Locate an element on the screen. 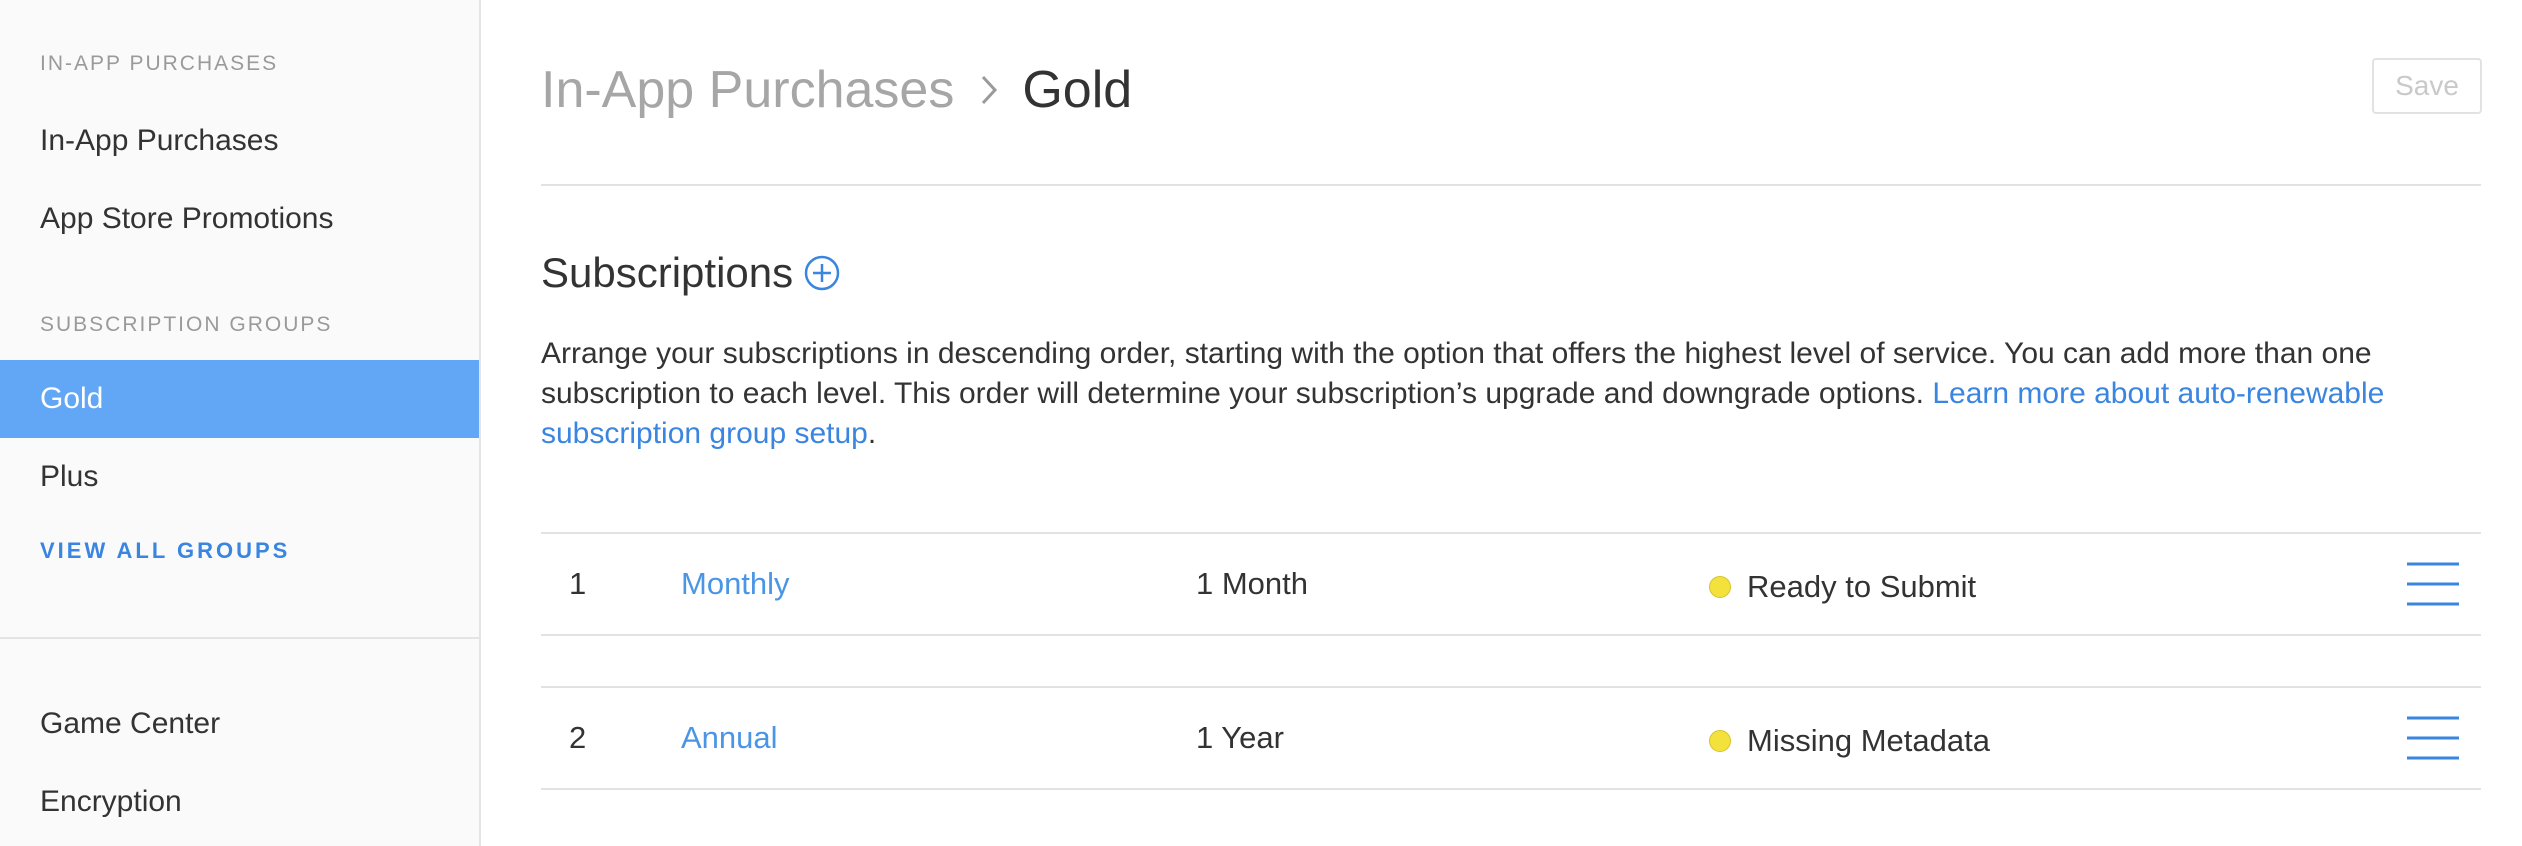  subscriptions-section-title: Subscriptions is located at coordinates (691, 273).